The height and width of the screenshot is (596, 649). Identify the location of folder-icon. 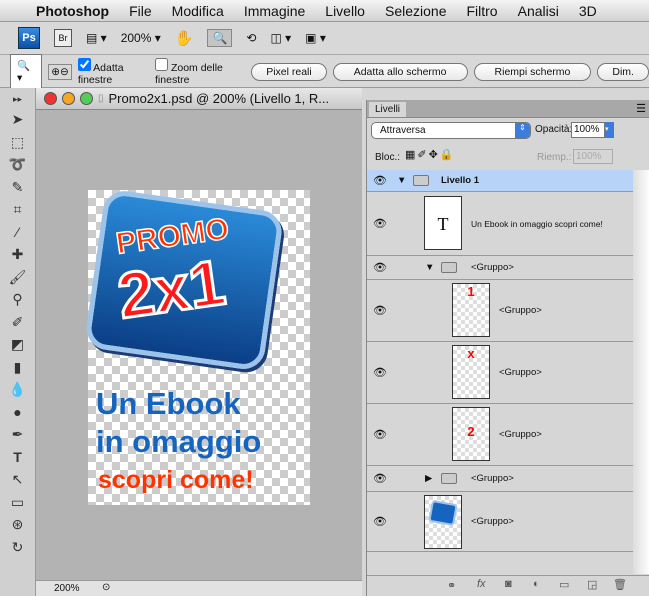
(421, 180).